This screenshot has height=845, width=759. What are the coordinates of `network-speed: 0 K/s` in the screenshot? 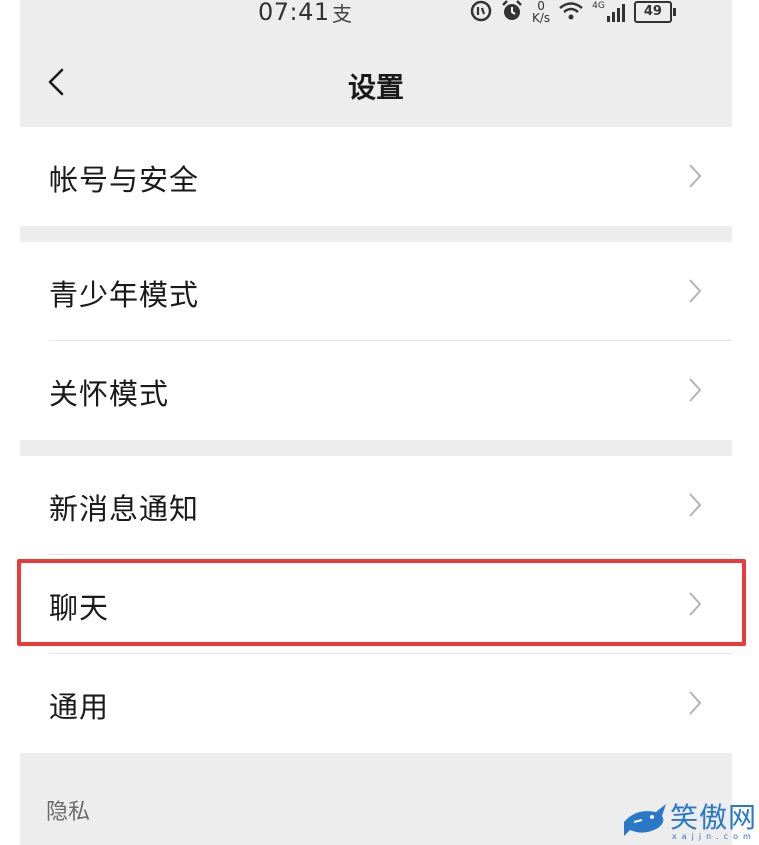 It's located at (541, 12).